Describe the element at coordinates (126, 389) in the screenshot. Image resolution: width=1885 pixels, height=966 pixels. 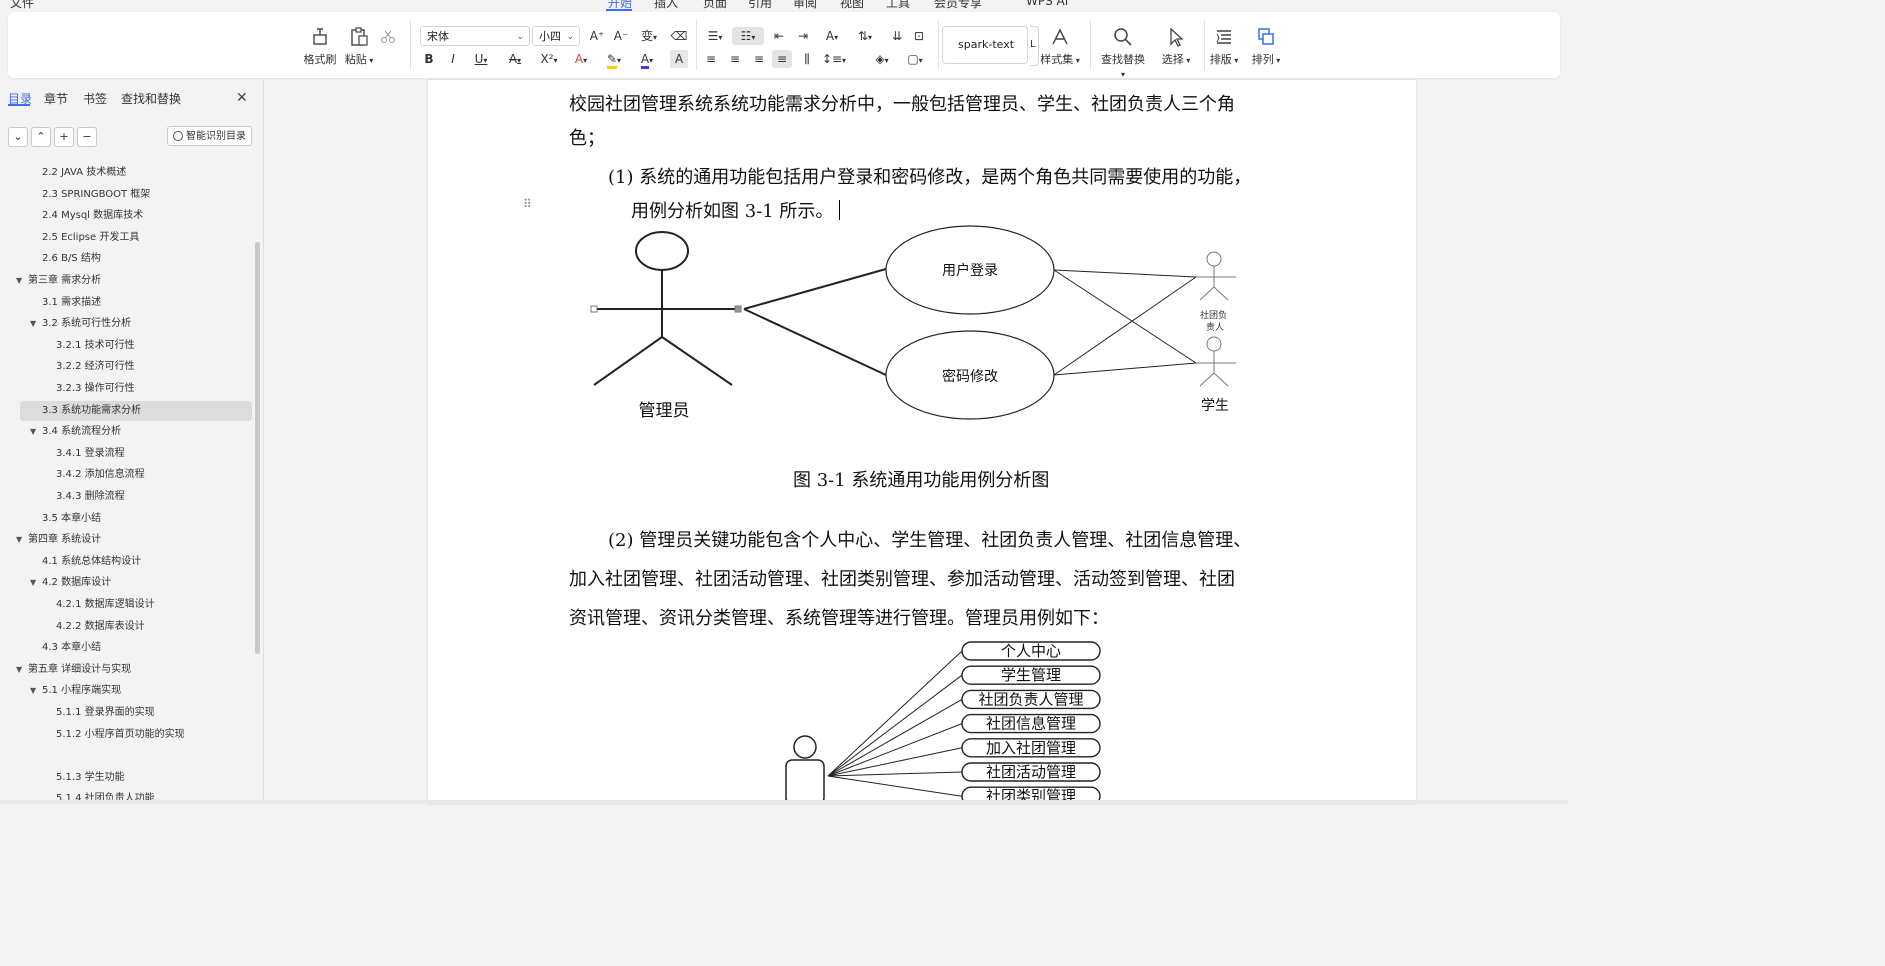
I see `toc-item: 3.2.3 操作可行性` at that location.